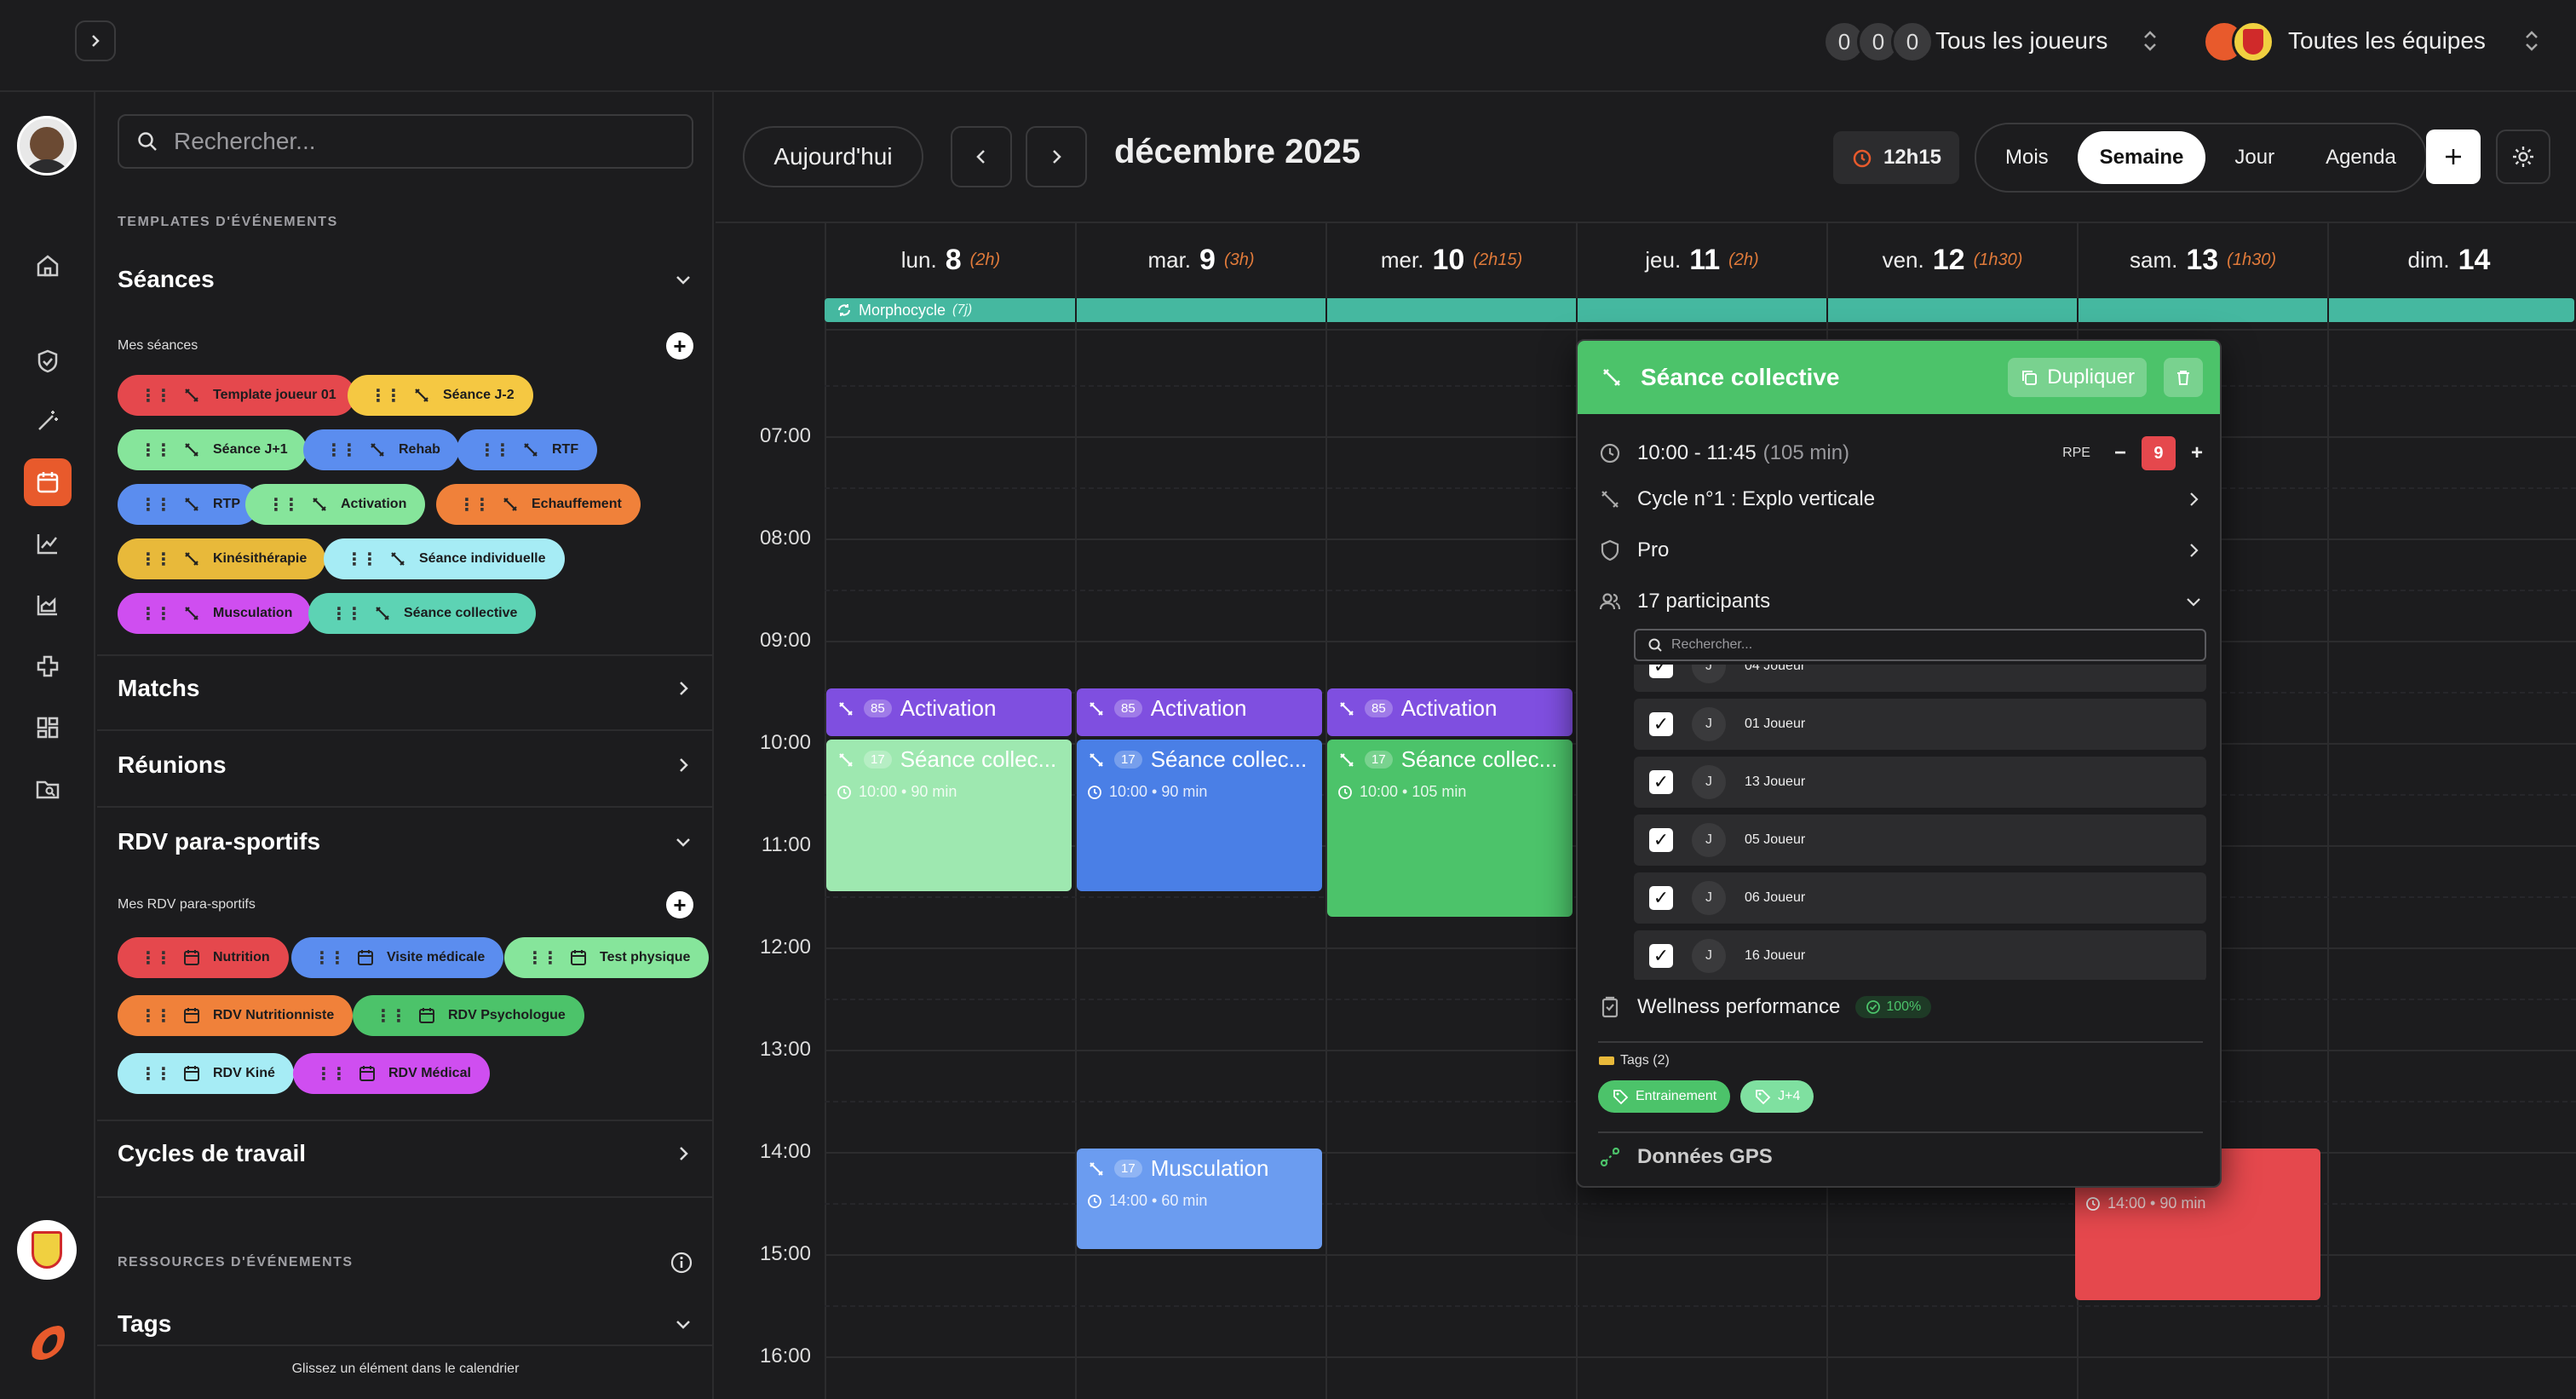  Describe the element at coordinates (1920, 678) in the screenshot. I see `participant-row: ✓ J 04 Joueur` at that location.